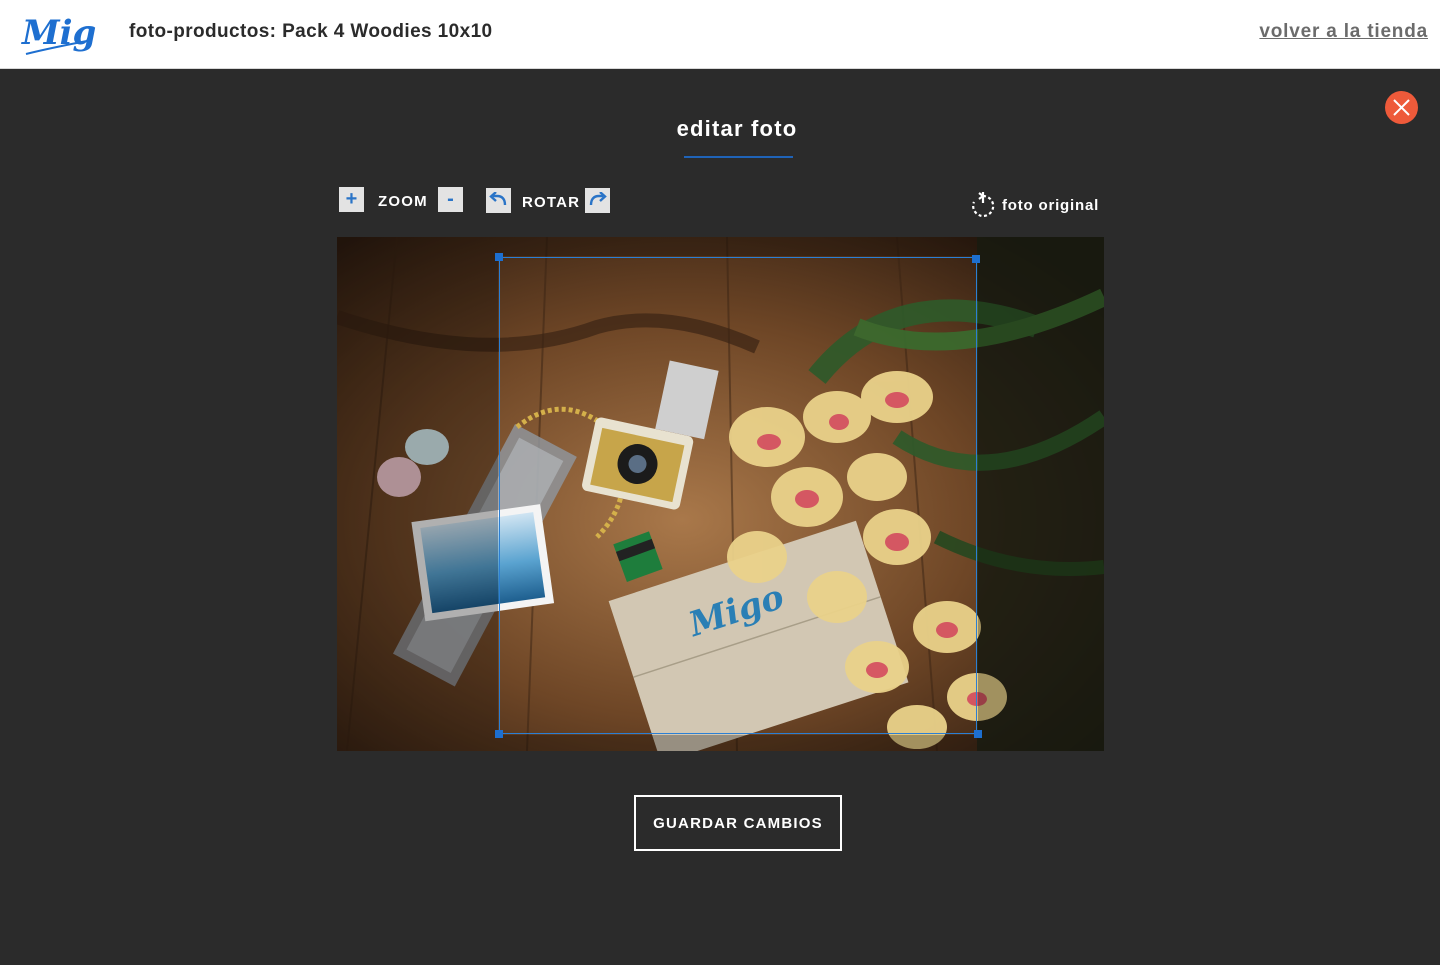 The image size is (1440, 965). Describe the element at coordinates (311, 31) in the screenshot. I see `page-title: foto-productos: Pack 4 Woodies 10x10` at that location.